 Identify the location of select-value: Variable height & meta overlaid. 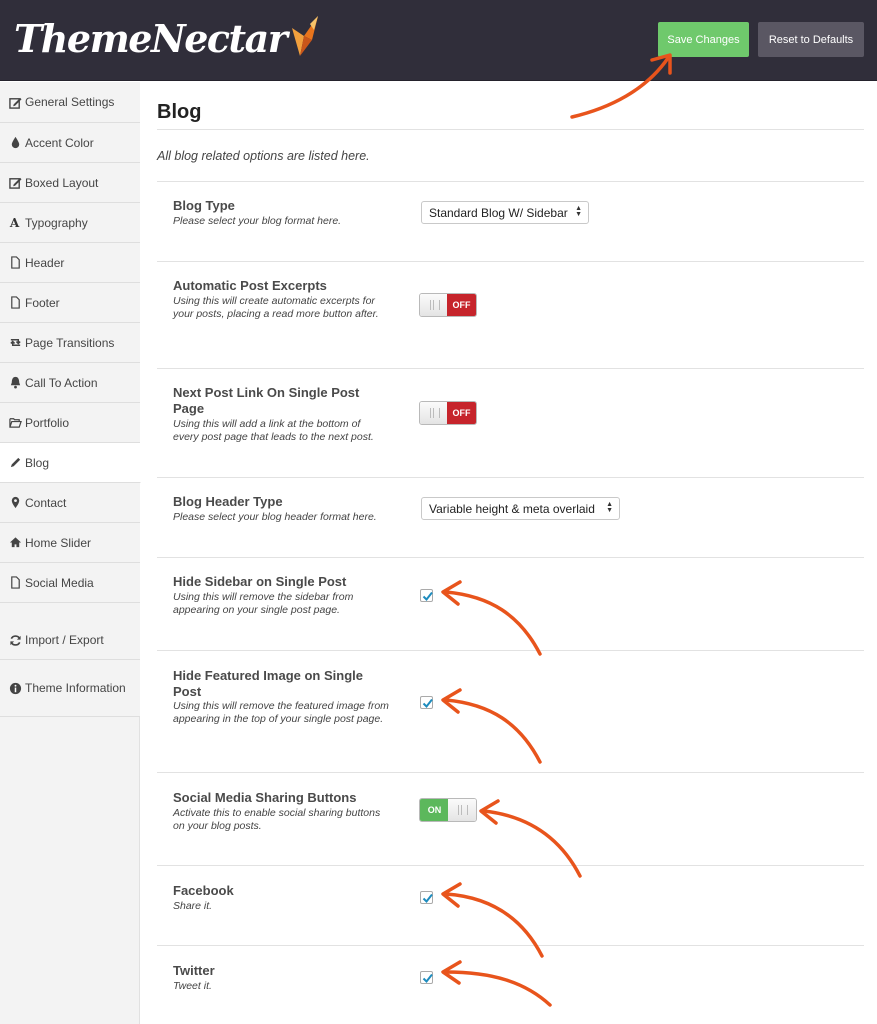
(512, 508).